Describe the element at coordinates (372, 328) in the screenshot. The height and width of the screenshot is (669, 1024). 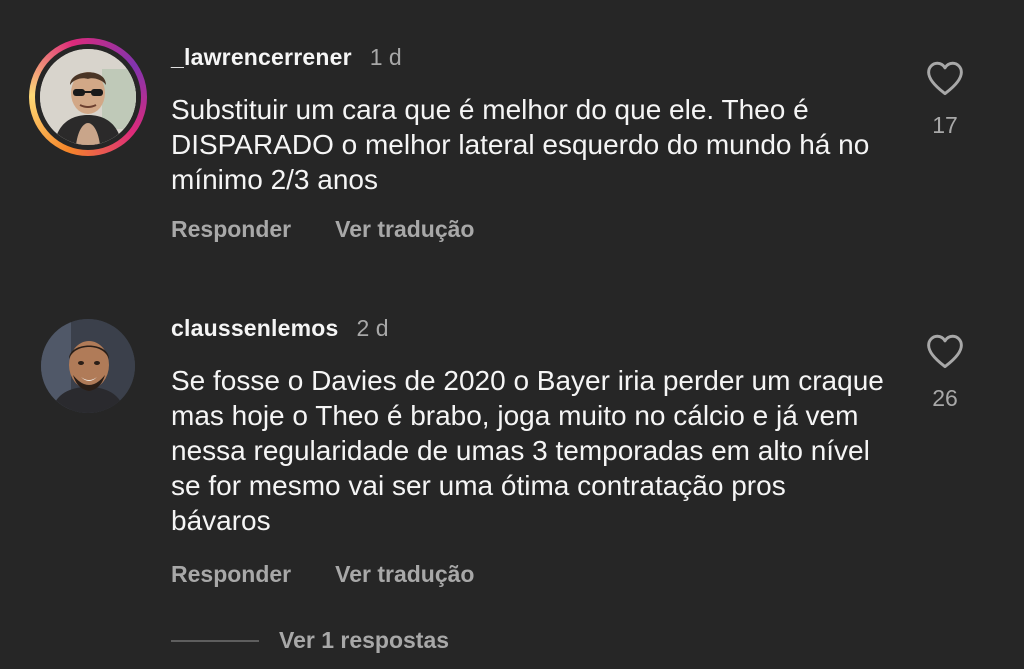
I see `comment-timestamp: 2 d` at that location.